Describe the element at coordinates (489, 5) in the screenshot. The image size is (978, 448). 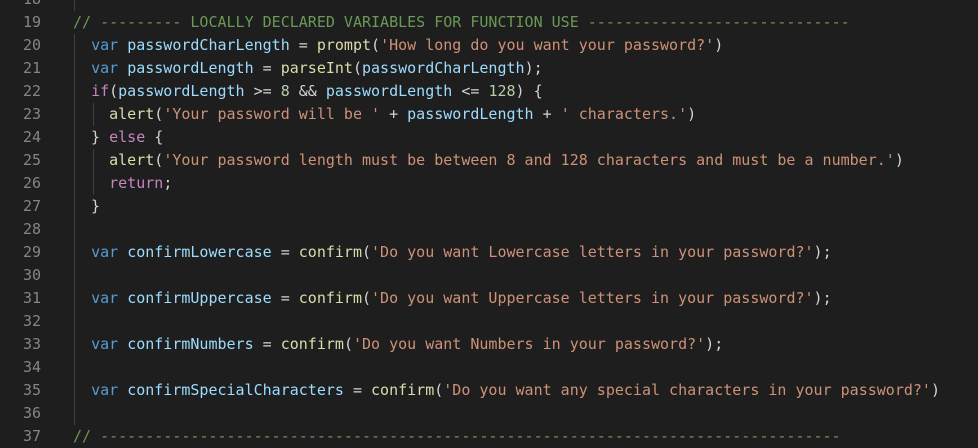
I see `code-line-18: 18` at that location.